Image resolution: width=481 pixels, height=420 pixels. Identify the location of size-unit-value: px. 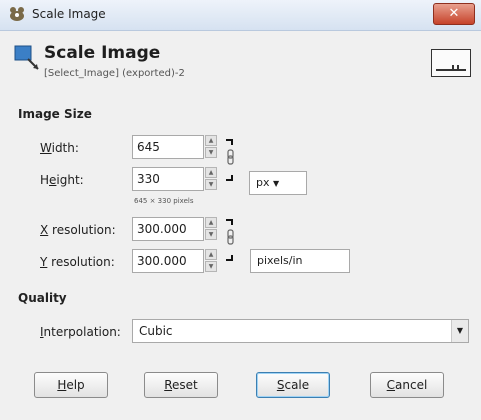
(263, 182).